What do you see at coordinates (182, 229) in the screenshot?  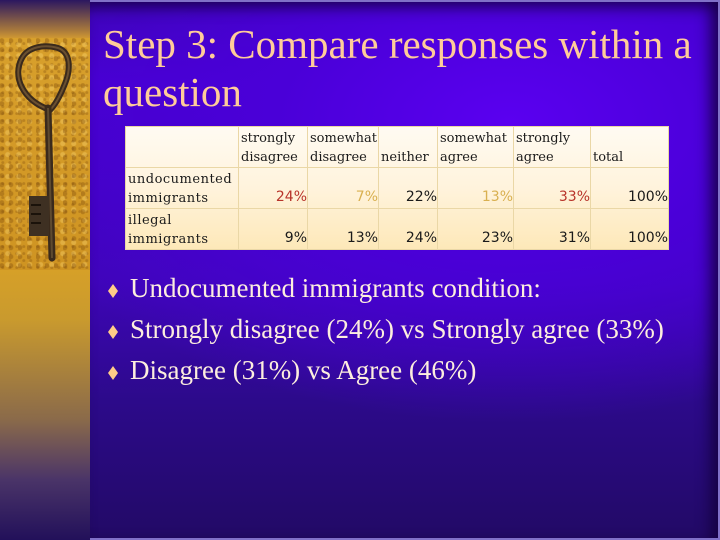 I see `row-label: illegal immigrants` at bounding box center [182, 229].